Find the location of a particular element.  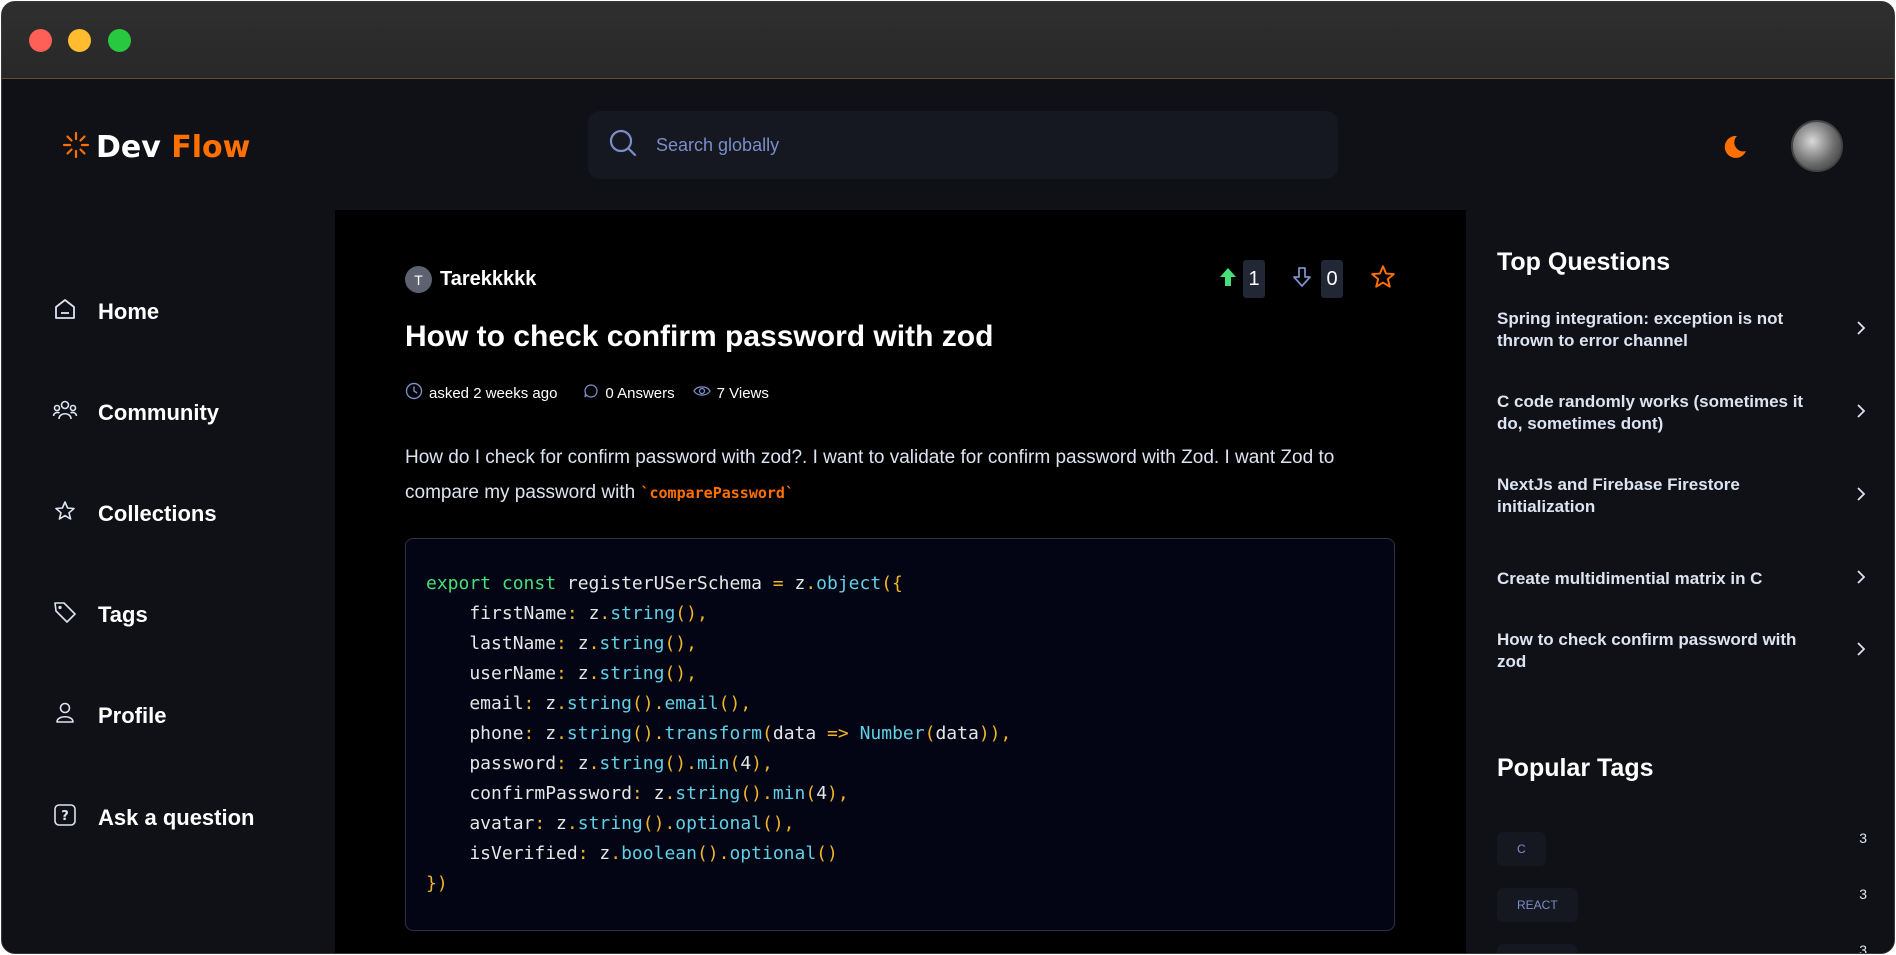

sidebar-item-label: Profile is located at coordinates (132, 715).